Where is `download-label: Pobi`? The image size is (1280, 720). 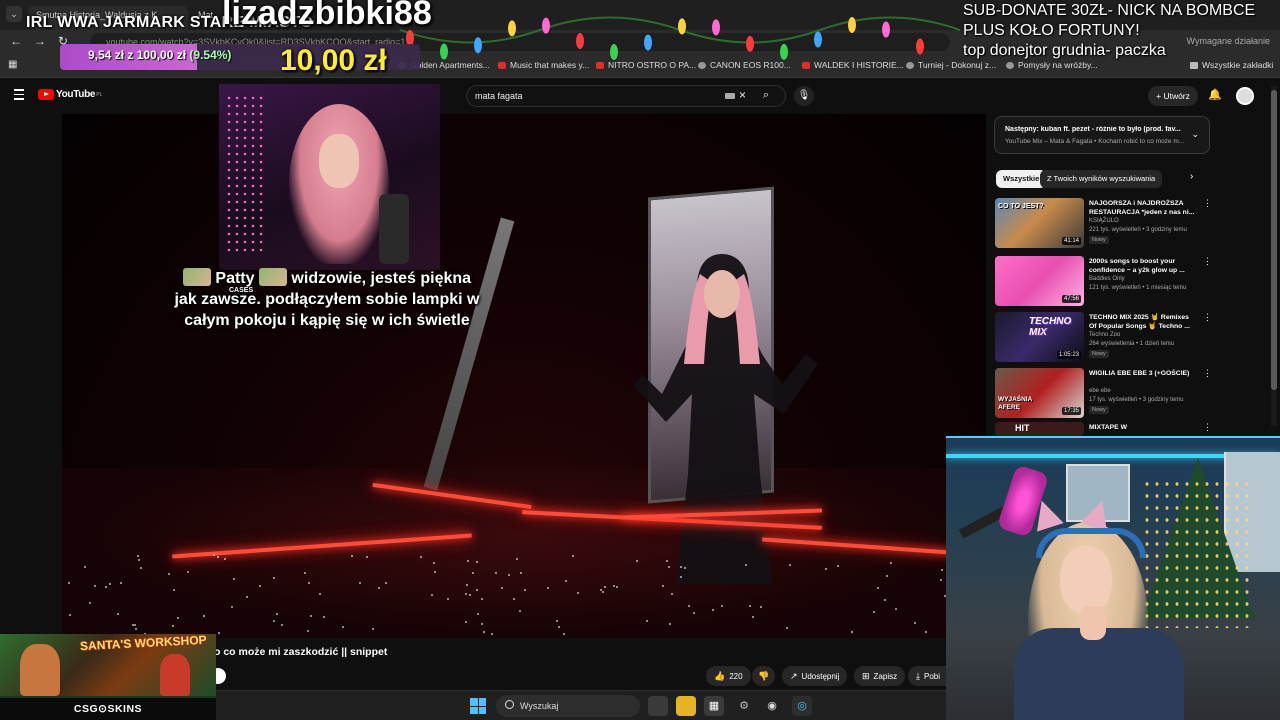 download-label: Pobi is located at coordinates (931, 676).